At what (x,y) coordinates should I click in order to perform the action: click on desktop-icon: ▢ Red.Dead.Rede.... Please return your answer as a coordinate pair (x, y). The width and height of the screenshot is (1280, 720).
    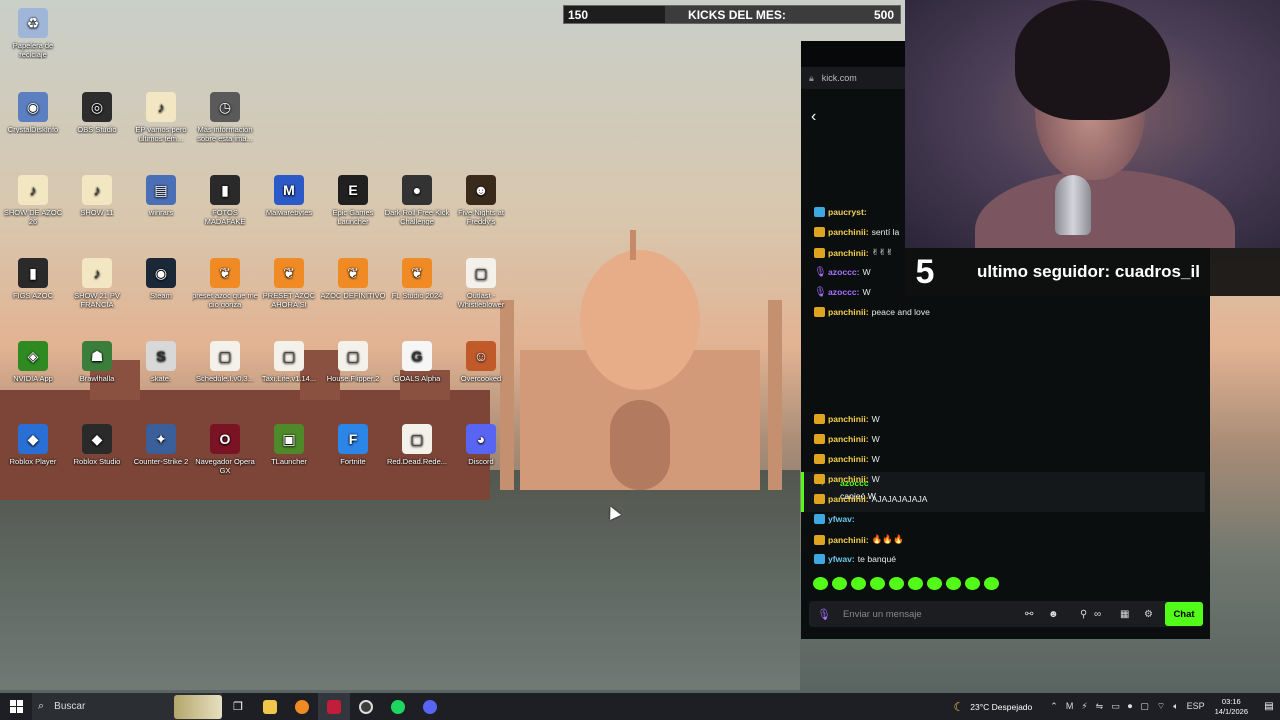
    Looking at the image, I should click on (417, 445).